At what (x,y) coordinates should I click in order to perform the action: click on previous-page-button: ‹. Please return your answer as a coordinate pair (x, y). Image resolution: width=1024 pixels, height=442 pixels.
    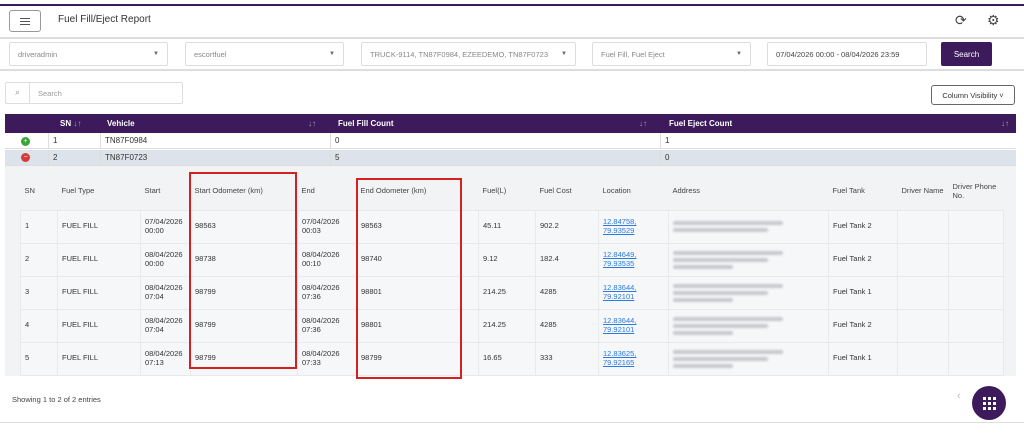
    Looking at the image, I should click on (959, 396).